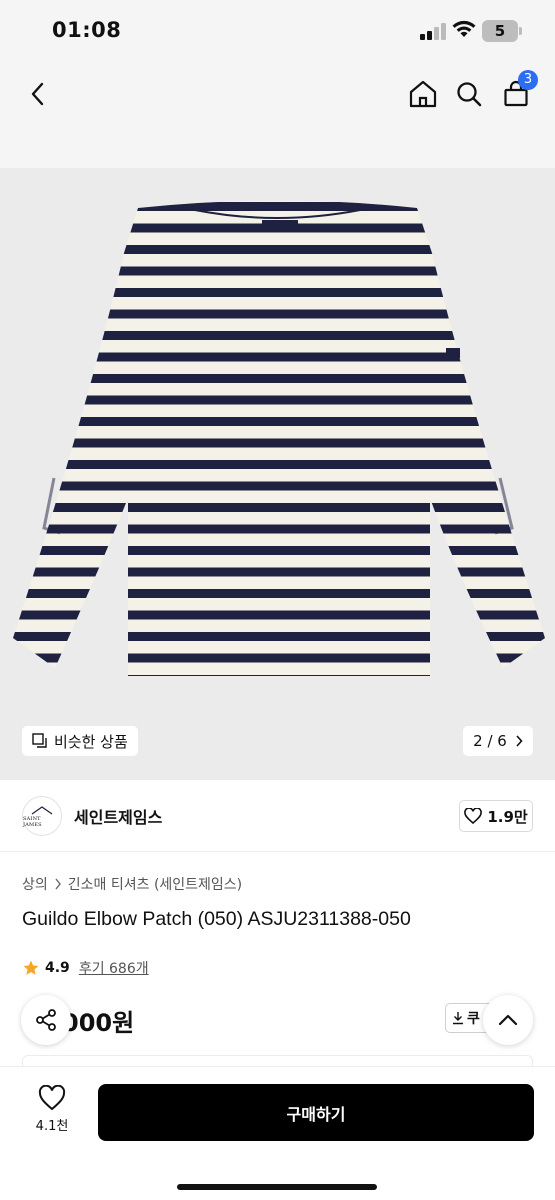 This screenshot has width=555, height=1200. I want to click on price: 000원, so click(98, 1023).